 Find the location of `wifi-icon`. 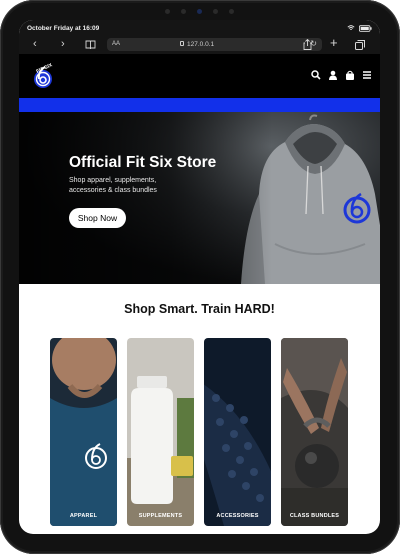

wifi-icon is located at coordinates (351, 27).